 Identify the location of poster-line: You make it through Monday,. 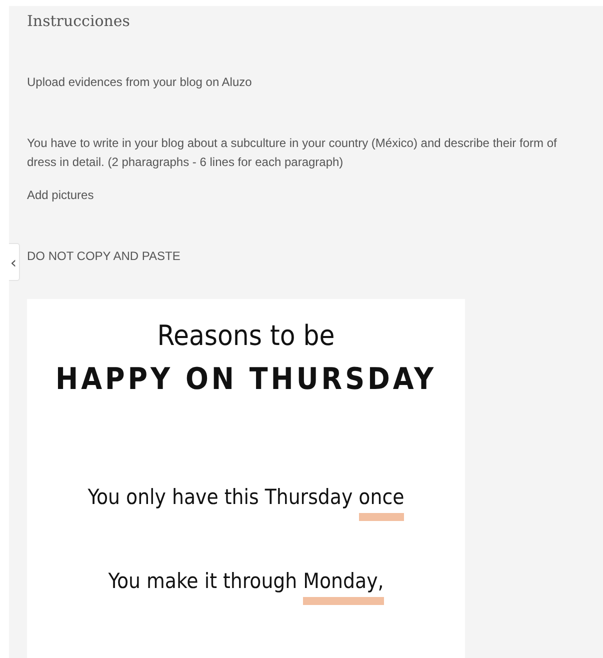
(246, 587).